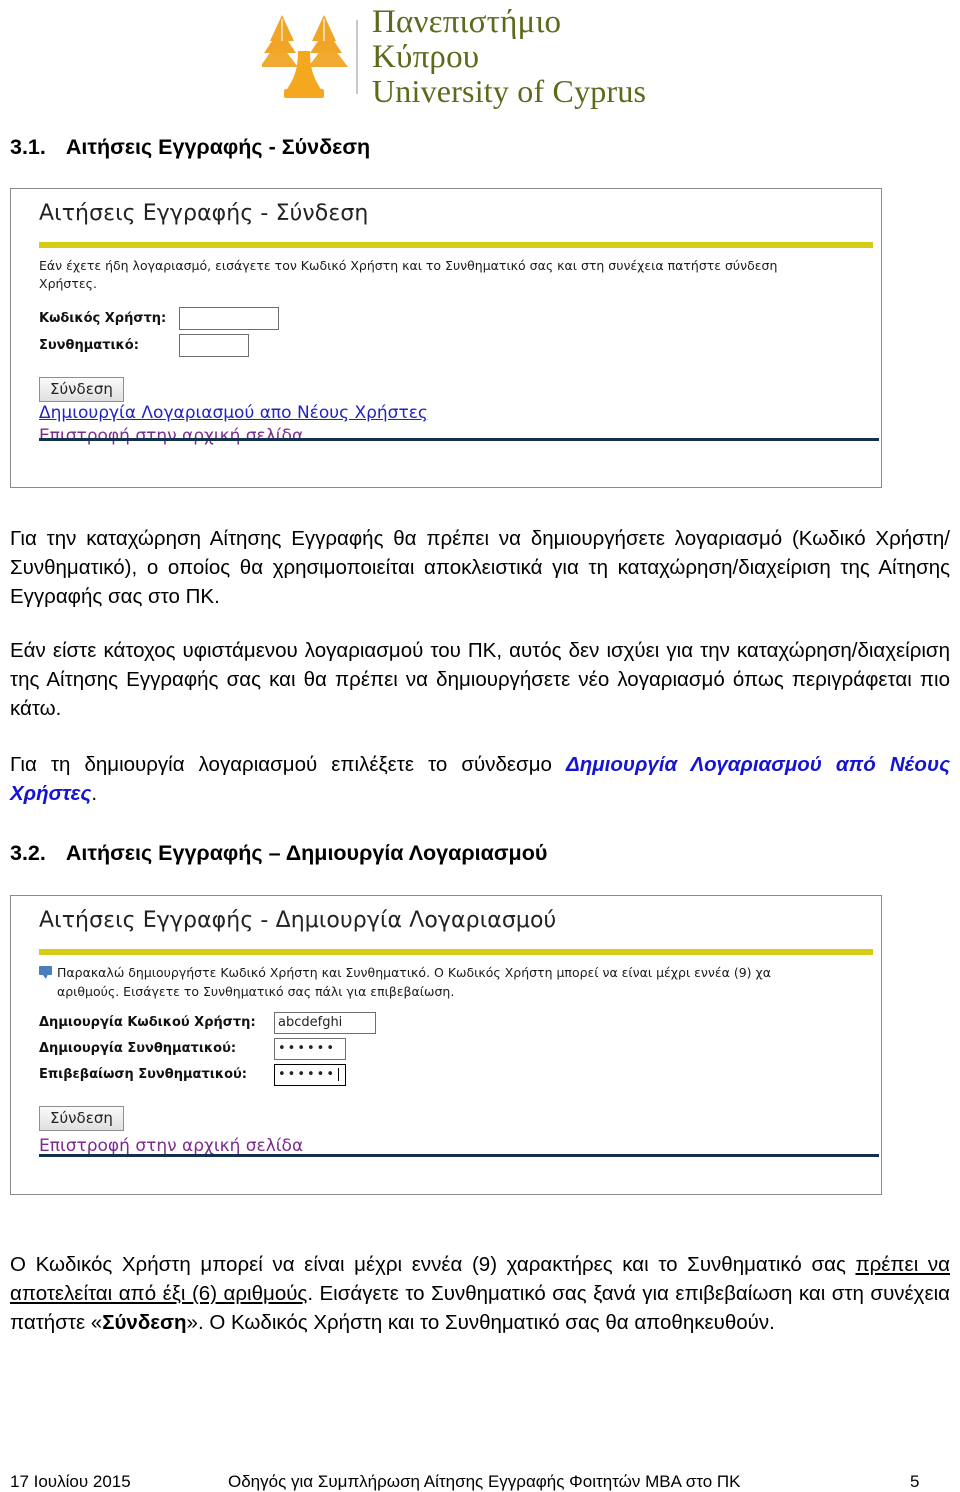  I want to click on section-heading-3-1: 3.1. Αιτήσεις Εγγραφής - Σύνδεση, so click(190, 147).